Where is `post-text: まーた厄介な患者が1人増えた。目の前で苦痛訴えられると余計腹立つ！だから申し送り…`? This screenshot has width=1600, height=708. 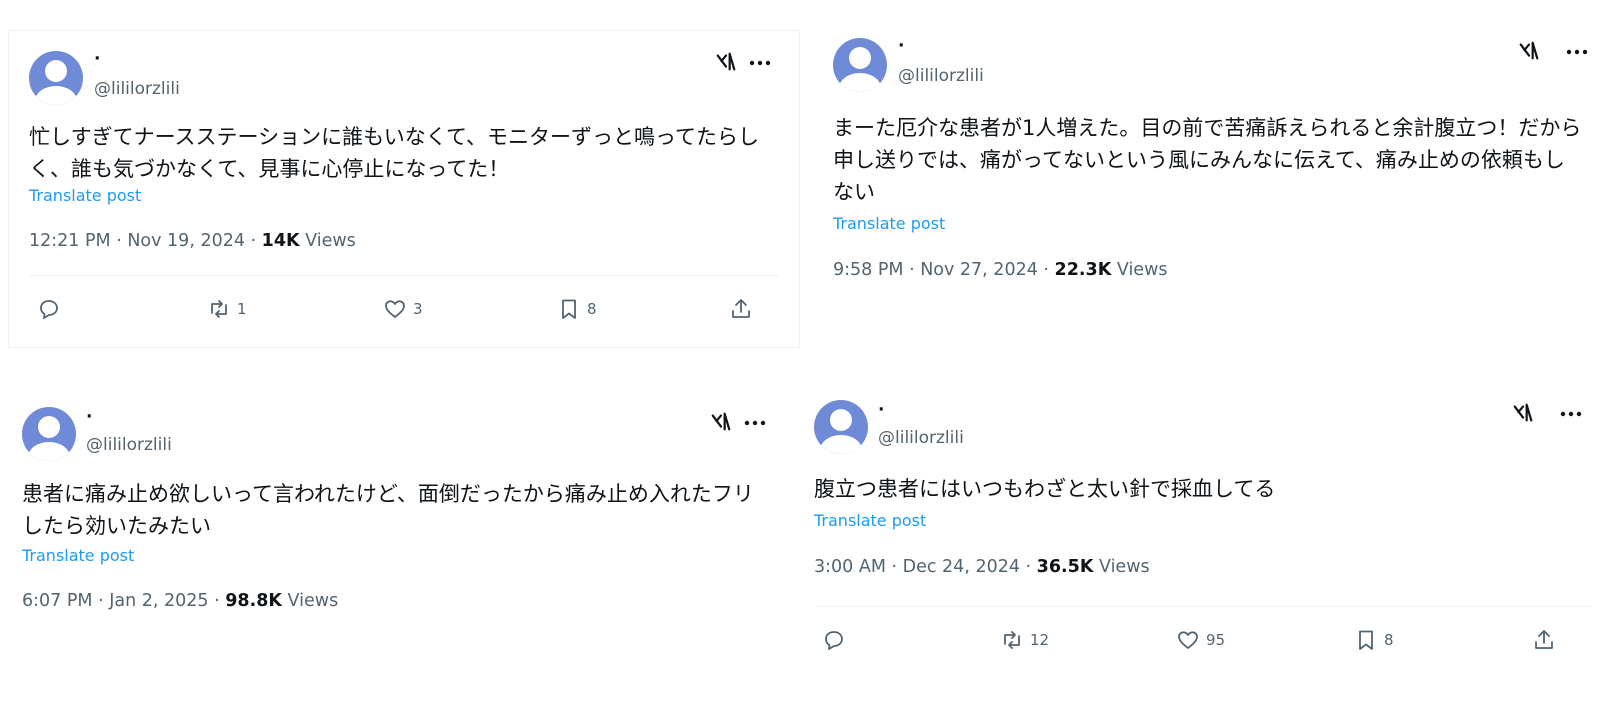
post-text: まーた厄介な患者が1人増えた。目の前で苦痛訴えられると余計腹立つ！だから申し送り… is located at coordinates (1207, 160).